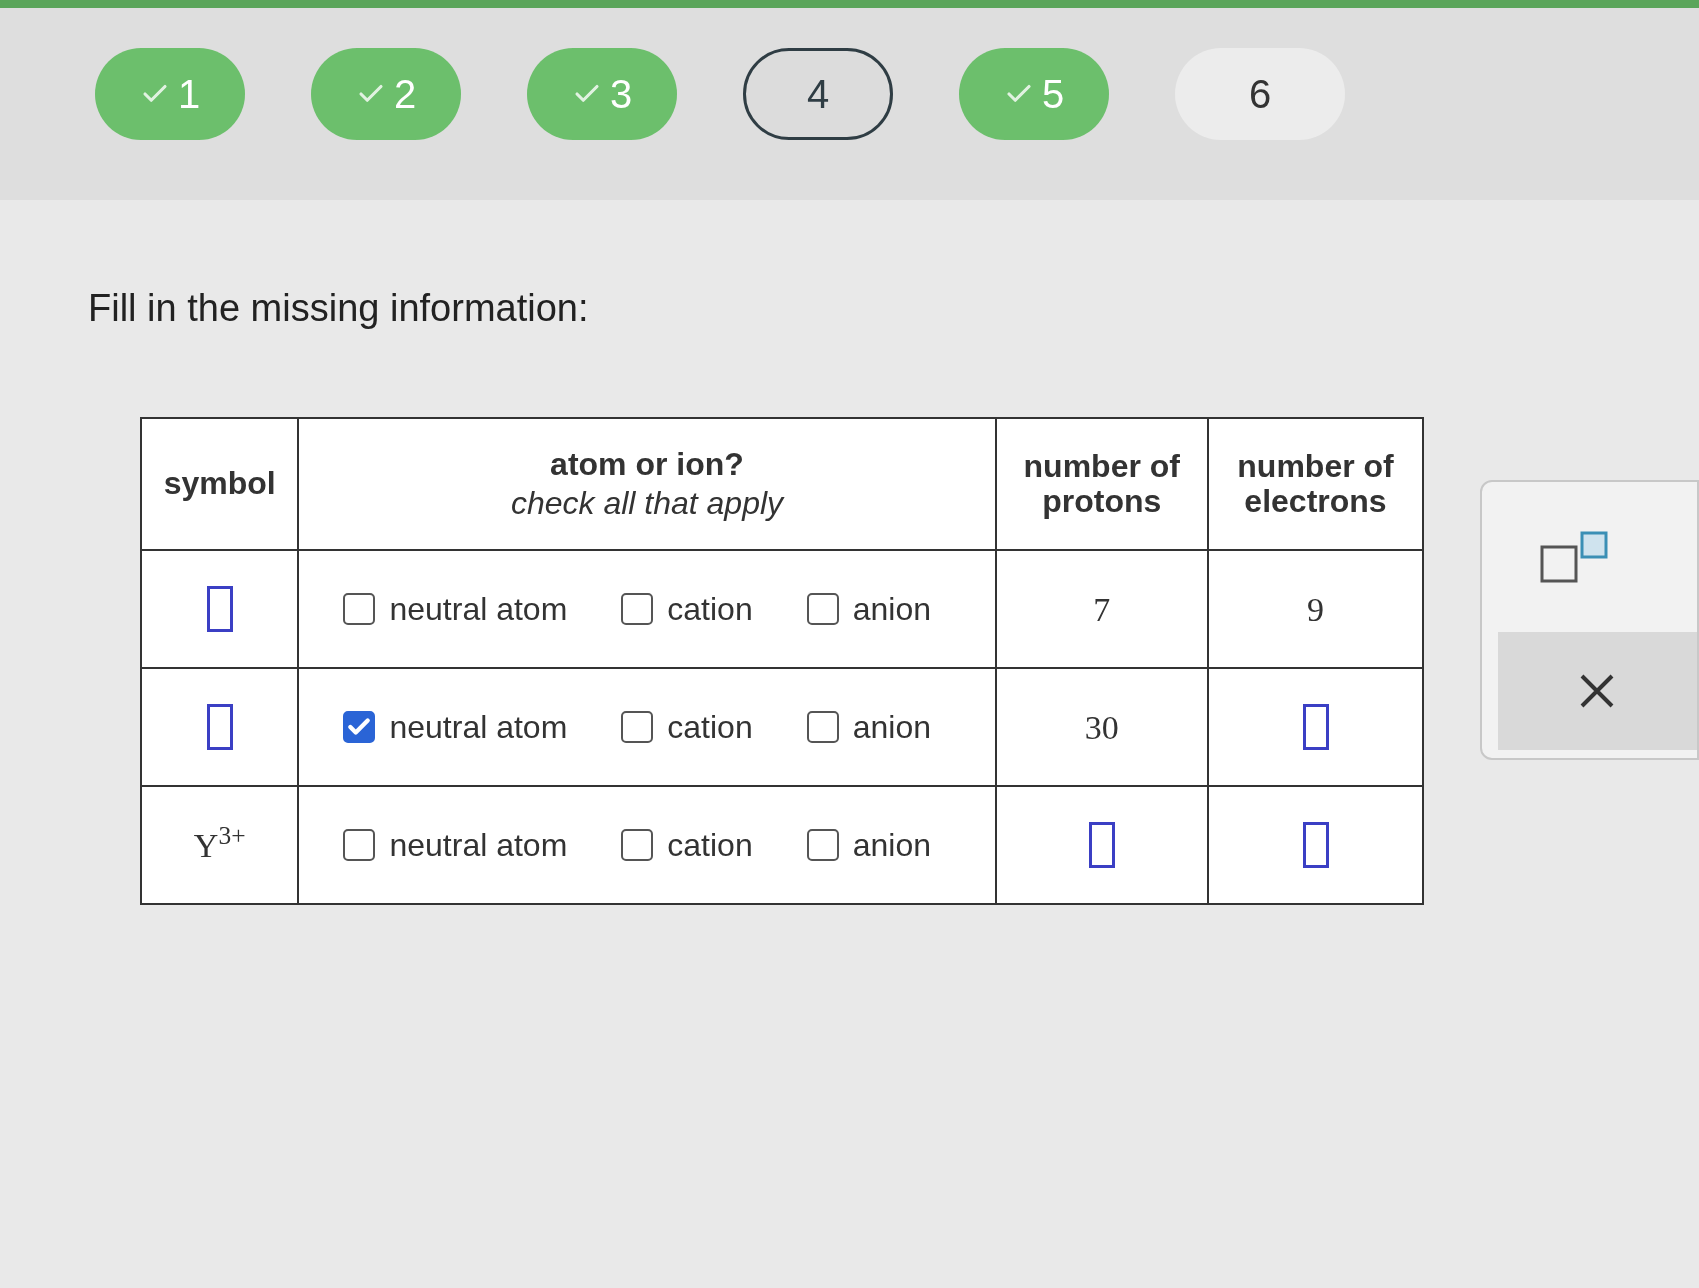  Describe the element at coordinates (1260, 94) in the screenshot. I see `step-button: 6` at that location.